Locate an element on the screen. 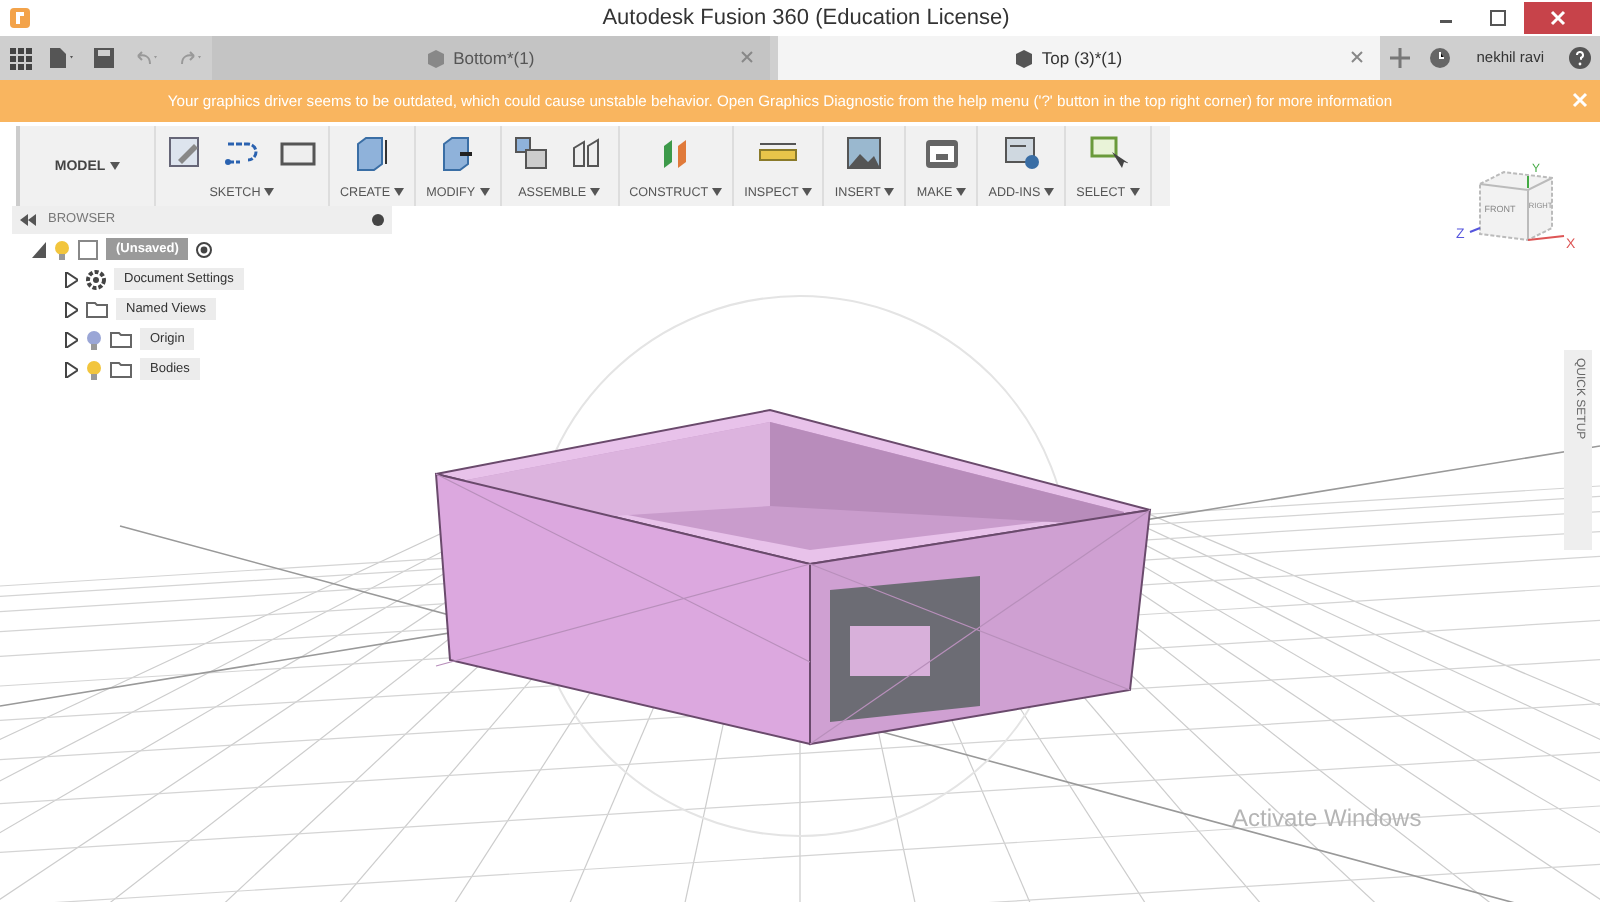  window-title: Autodesk Fusion 360 (Education License) is located at coordinates (806, 18).